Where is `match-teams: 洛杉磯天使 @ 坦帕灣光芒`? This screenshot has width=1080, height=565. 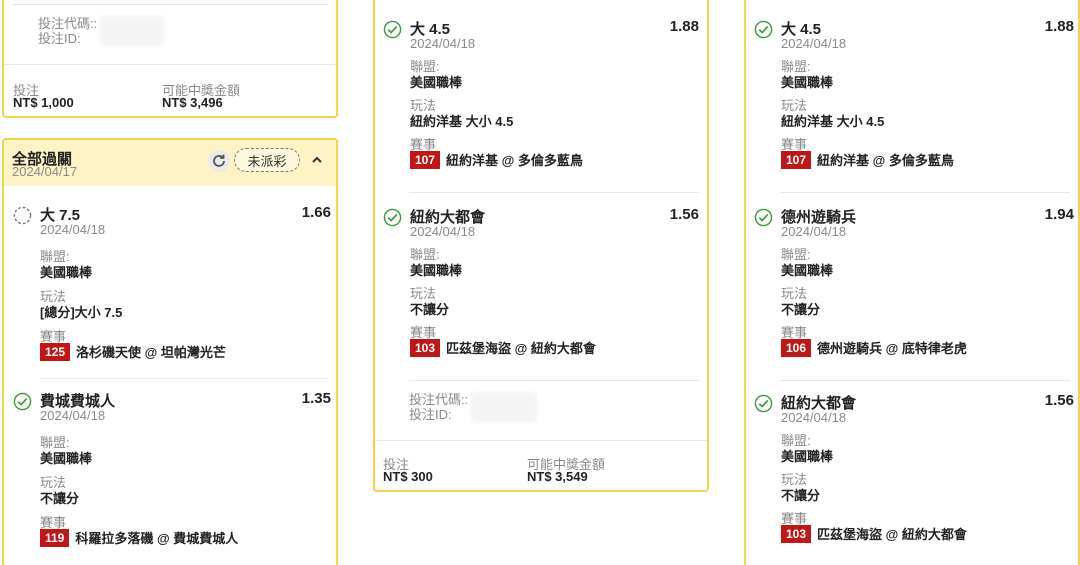
match-teams: 洛杉磯天使 @ 坦帕灣光芒 is located at coordinates (151, 352).